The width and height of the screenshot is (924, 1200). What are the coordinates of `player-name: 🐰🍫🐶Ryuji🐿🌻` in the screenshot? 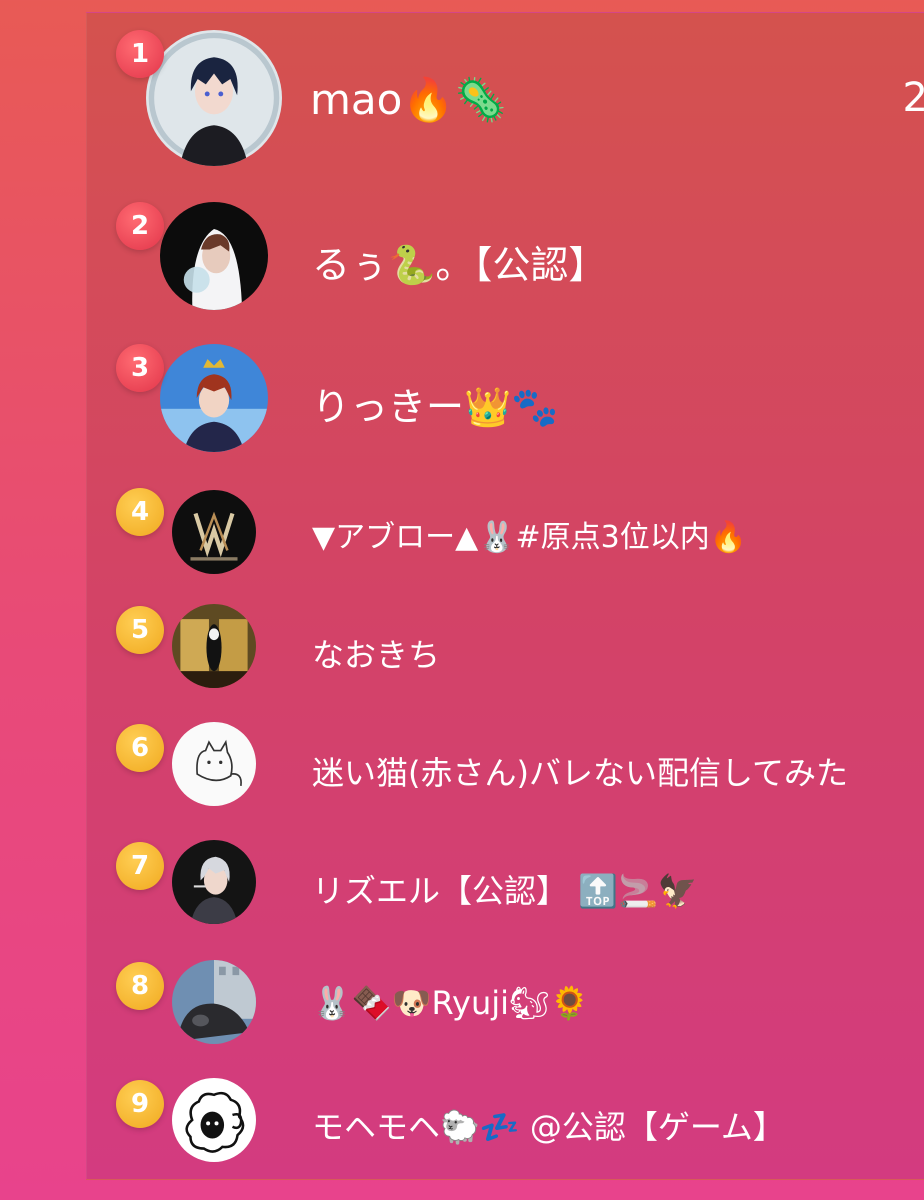 It's located at (451, 1003).